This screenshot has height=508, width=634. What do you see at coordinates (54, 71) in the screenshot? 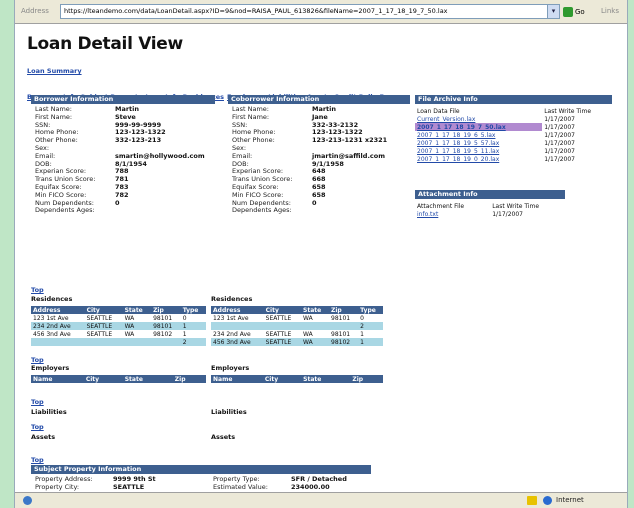
I see `loan-summary-link: Loan Summary` at bounding box center [54, 71].